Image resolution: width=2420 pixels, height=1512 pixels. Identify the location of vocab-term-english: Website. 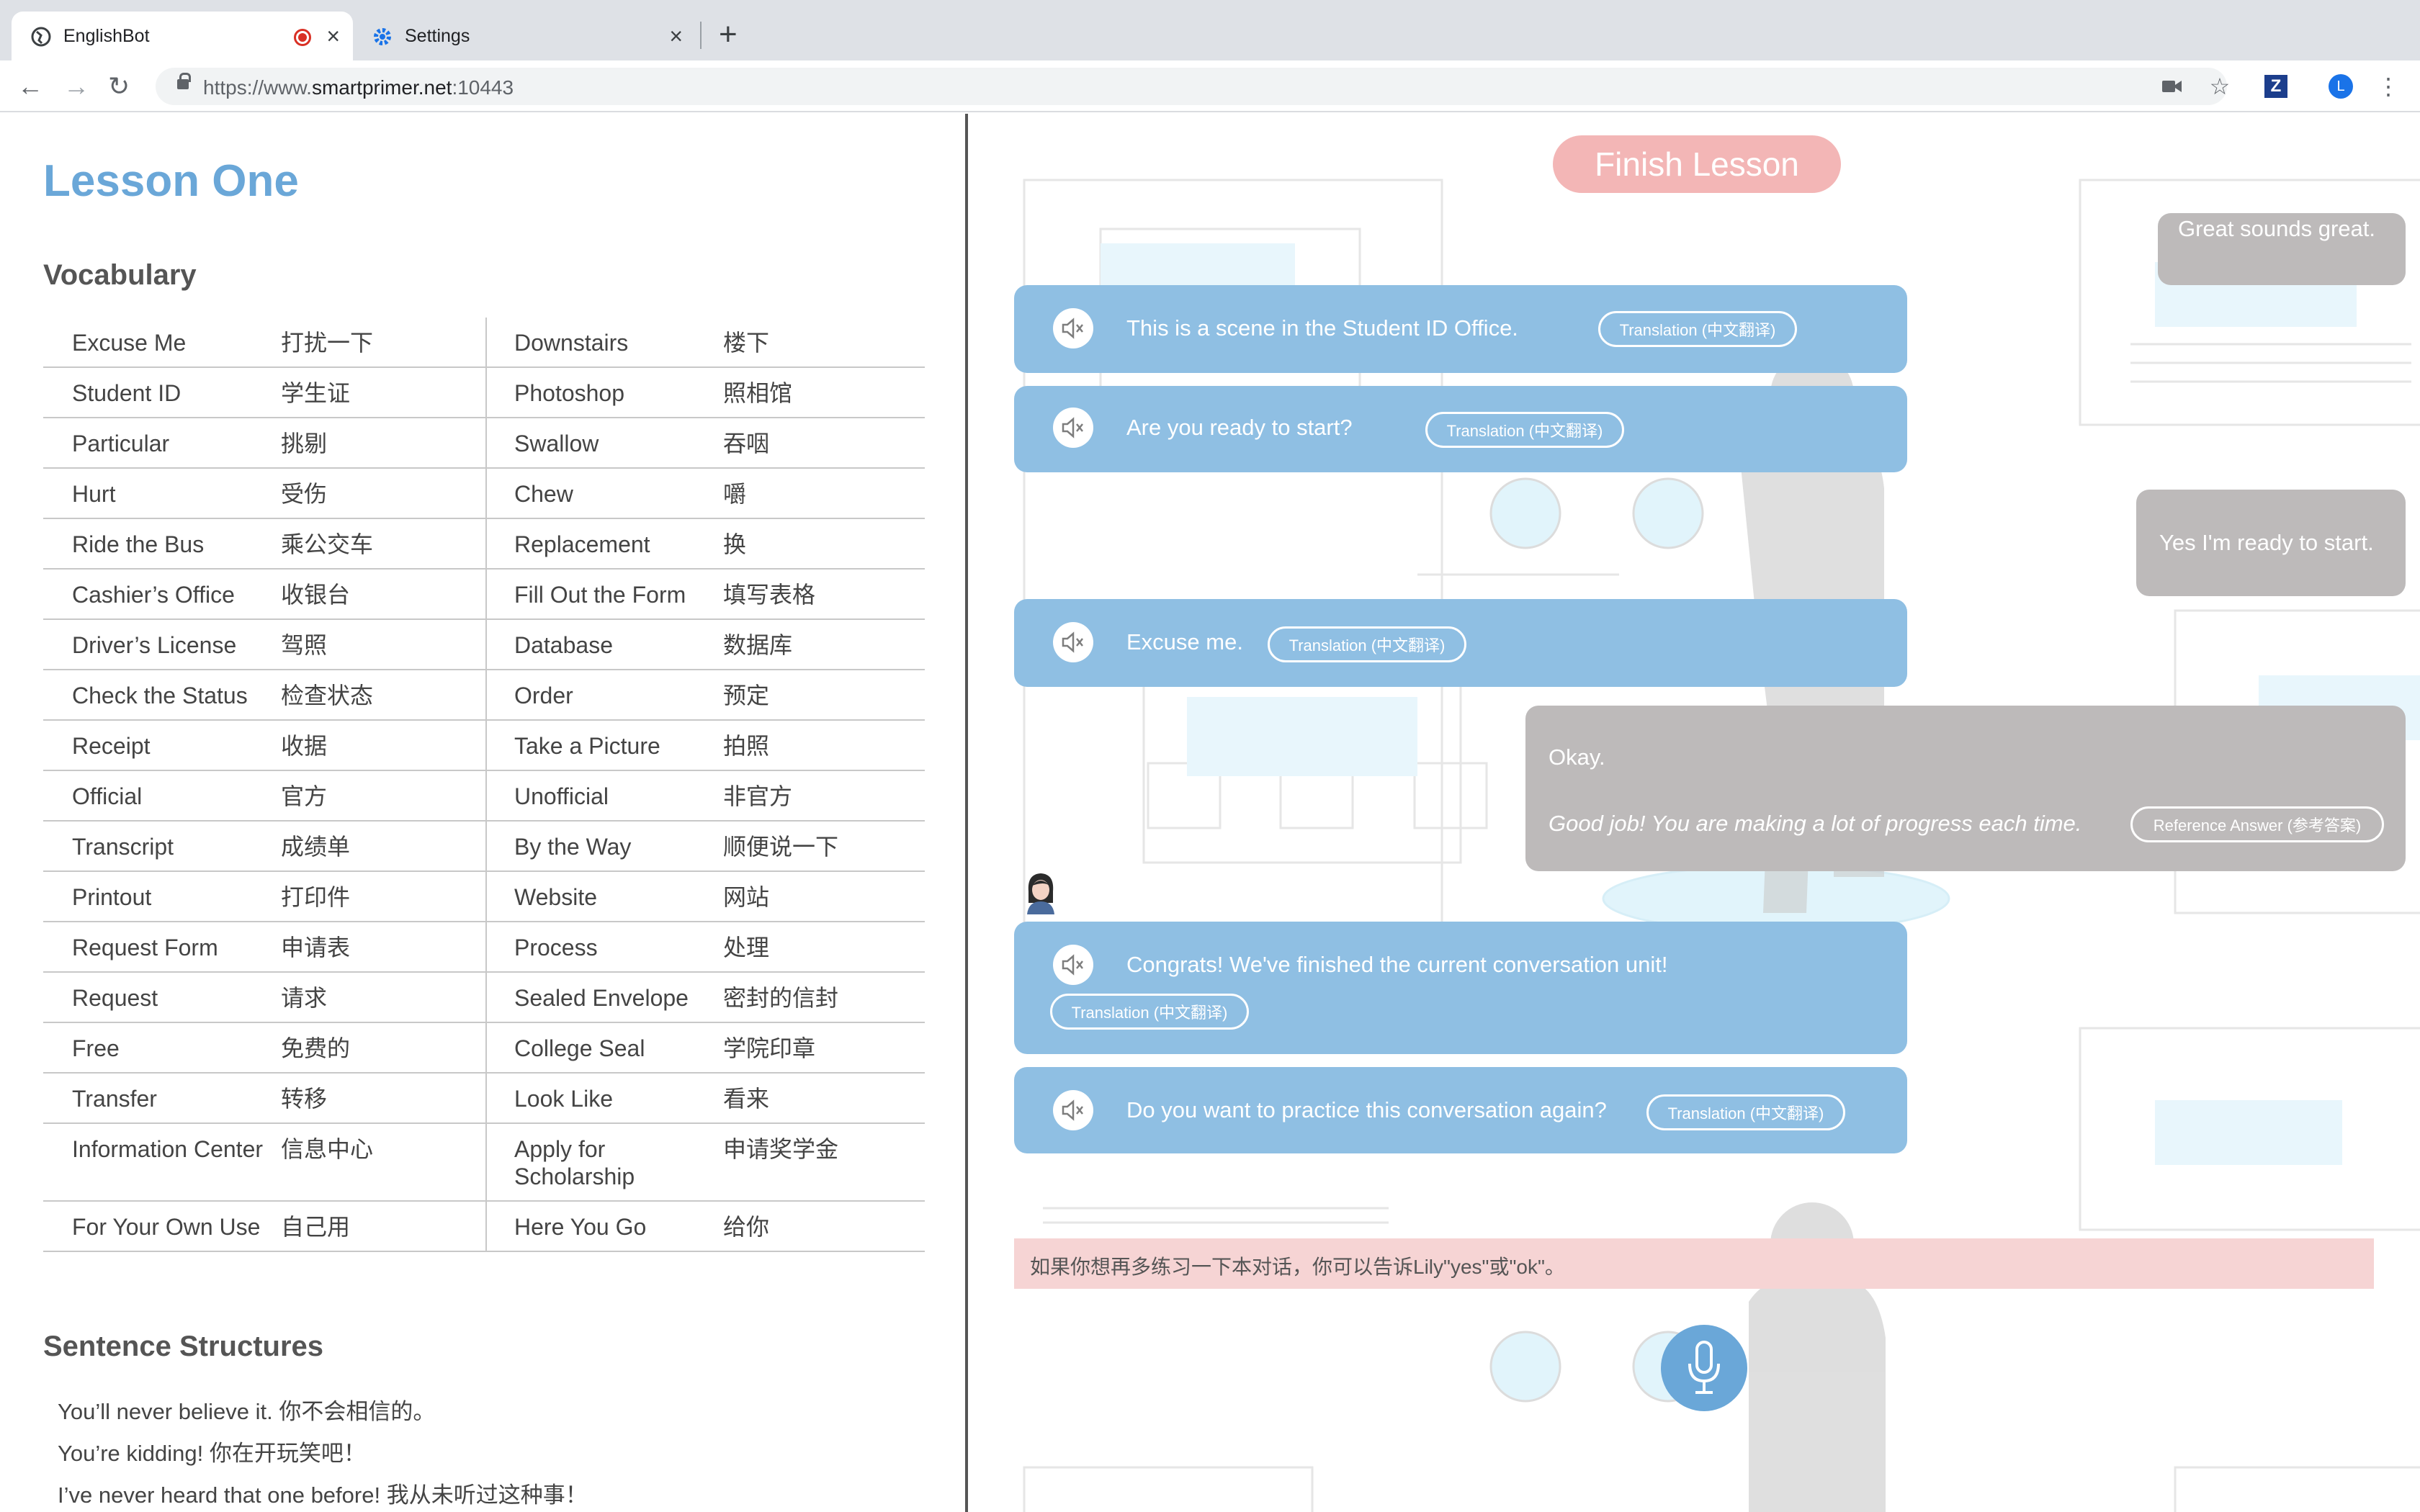
(604, 896).